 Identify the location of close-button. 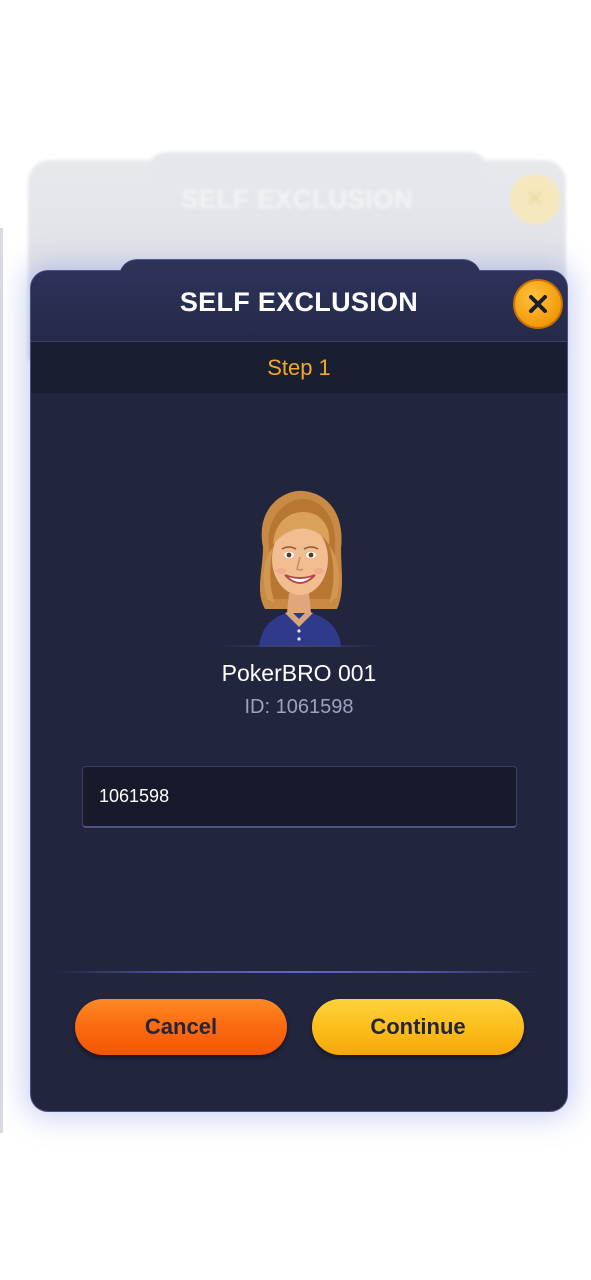
(538, 304).